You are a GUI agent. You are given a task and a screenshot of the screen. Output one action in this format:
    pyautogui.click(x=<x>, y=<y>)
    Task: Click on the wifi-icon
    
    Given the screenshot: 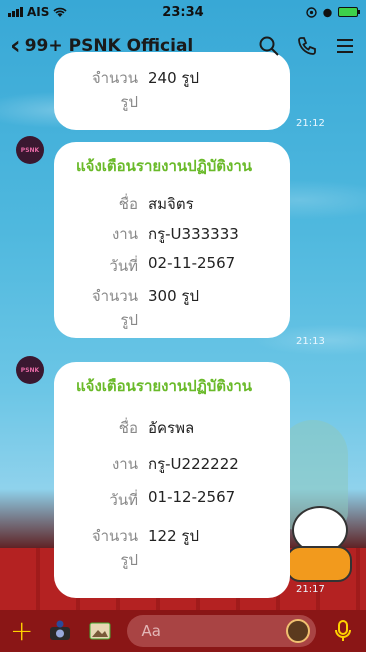 What is the action you would take?
    pyautogui.click(x=60, y=12)
    